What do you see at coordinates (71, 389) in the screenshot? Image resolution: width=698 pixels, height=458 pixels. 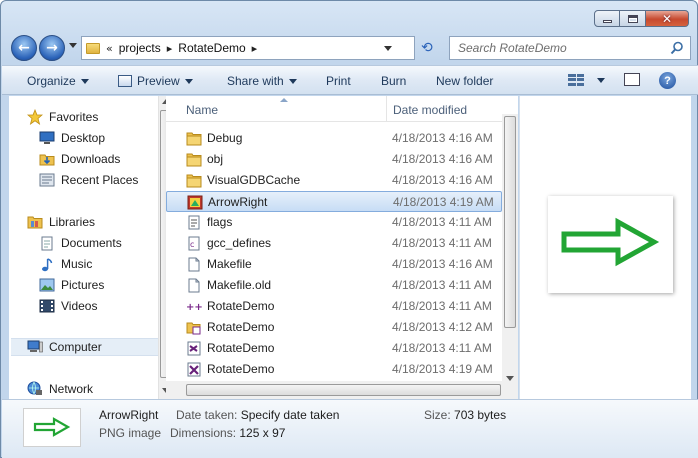 I see `sidebar-item-label: Network` at bounding box center [71, 389].